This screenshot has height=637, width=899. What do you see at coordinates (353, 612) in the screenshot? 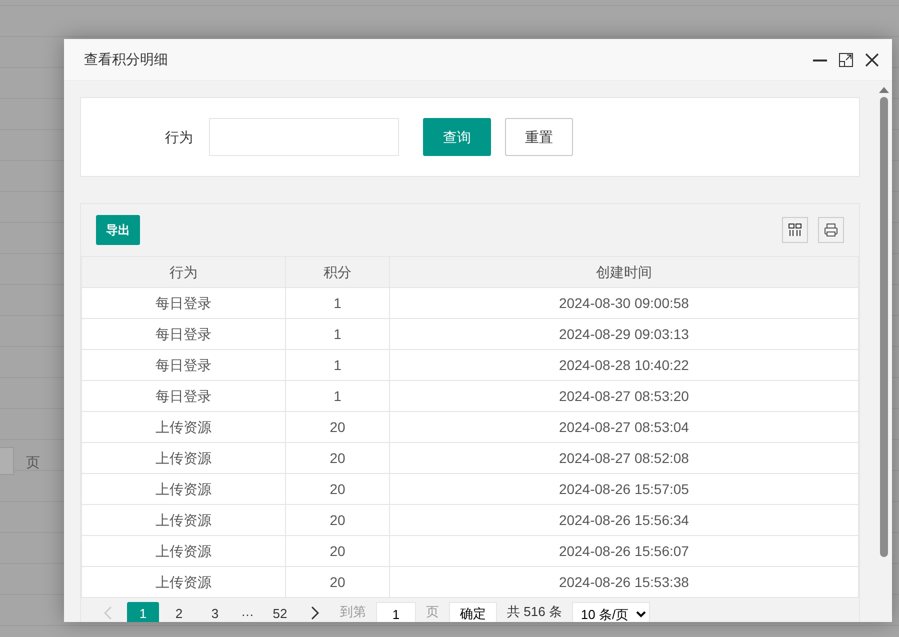
I see `goto-label: 到第` at bounding box center [353, 612].